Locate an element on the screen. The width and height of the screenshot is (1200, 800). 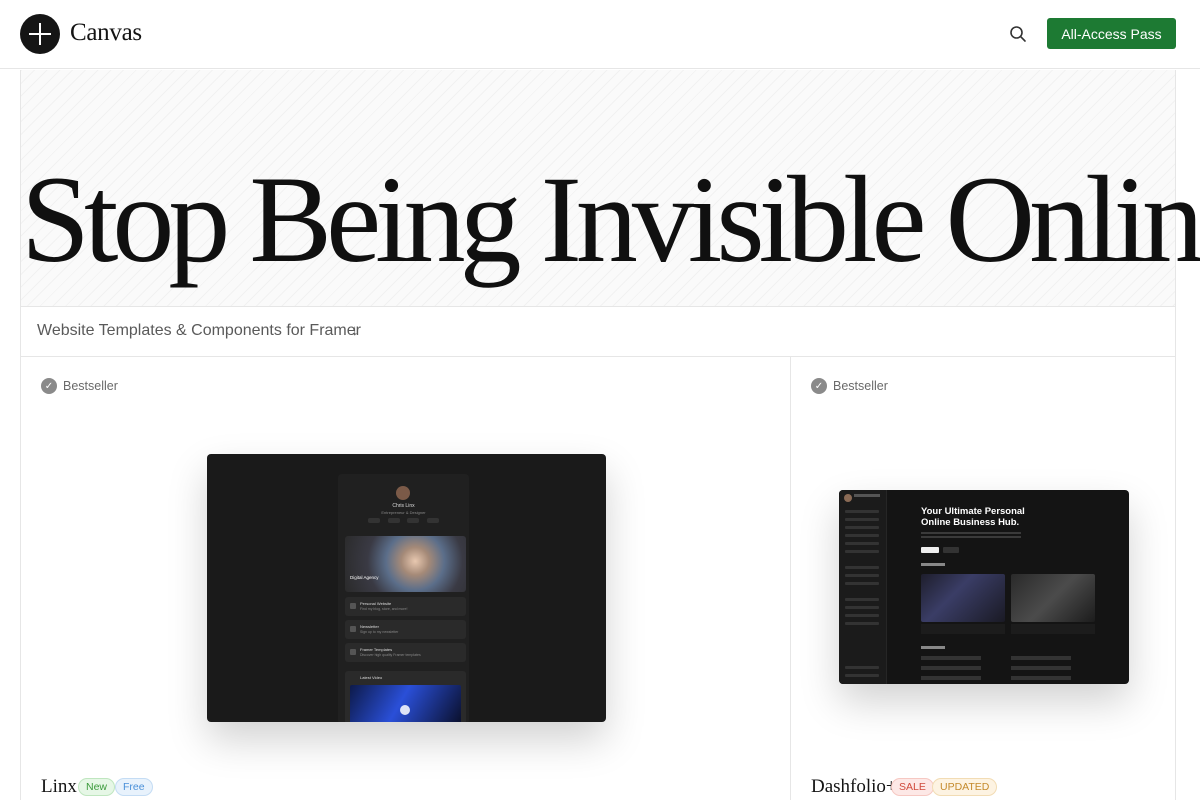
preview-sidebar is located at coordinates (863, 587).